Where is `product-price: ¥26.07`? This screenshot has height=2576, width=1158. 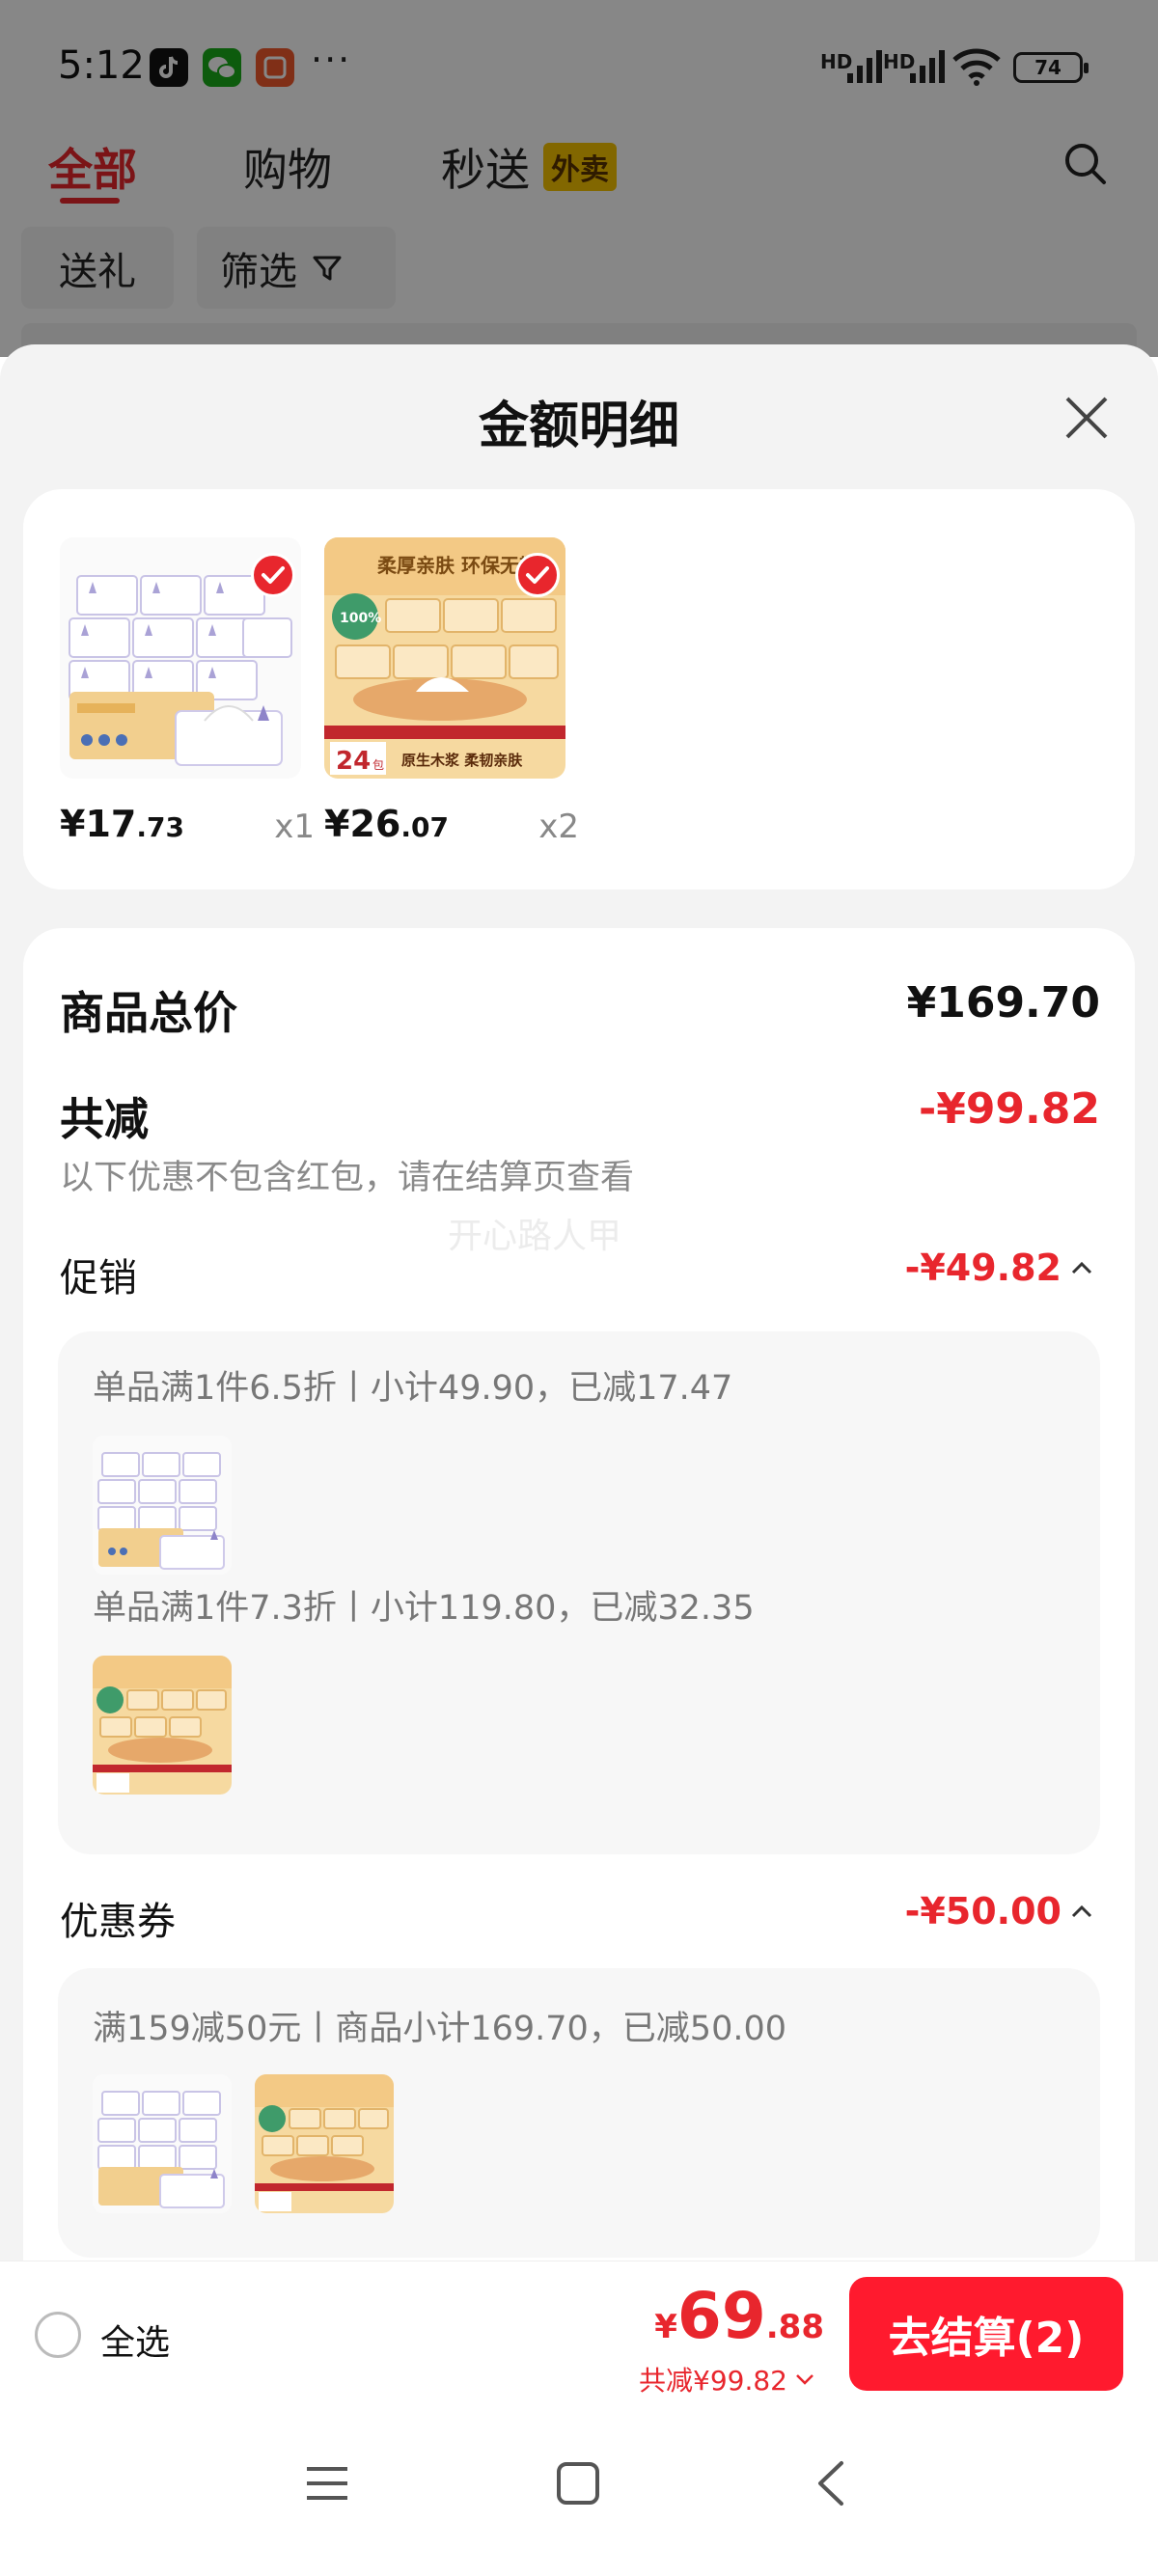 product-price: ¥26.07 is located at coordinates (386, 824).